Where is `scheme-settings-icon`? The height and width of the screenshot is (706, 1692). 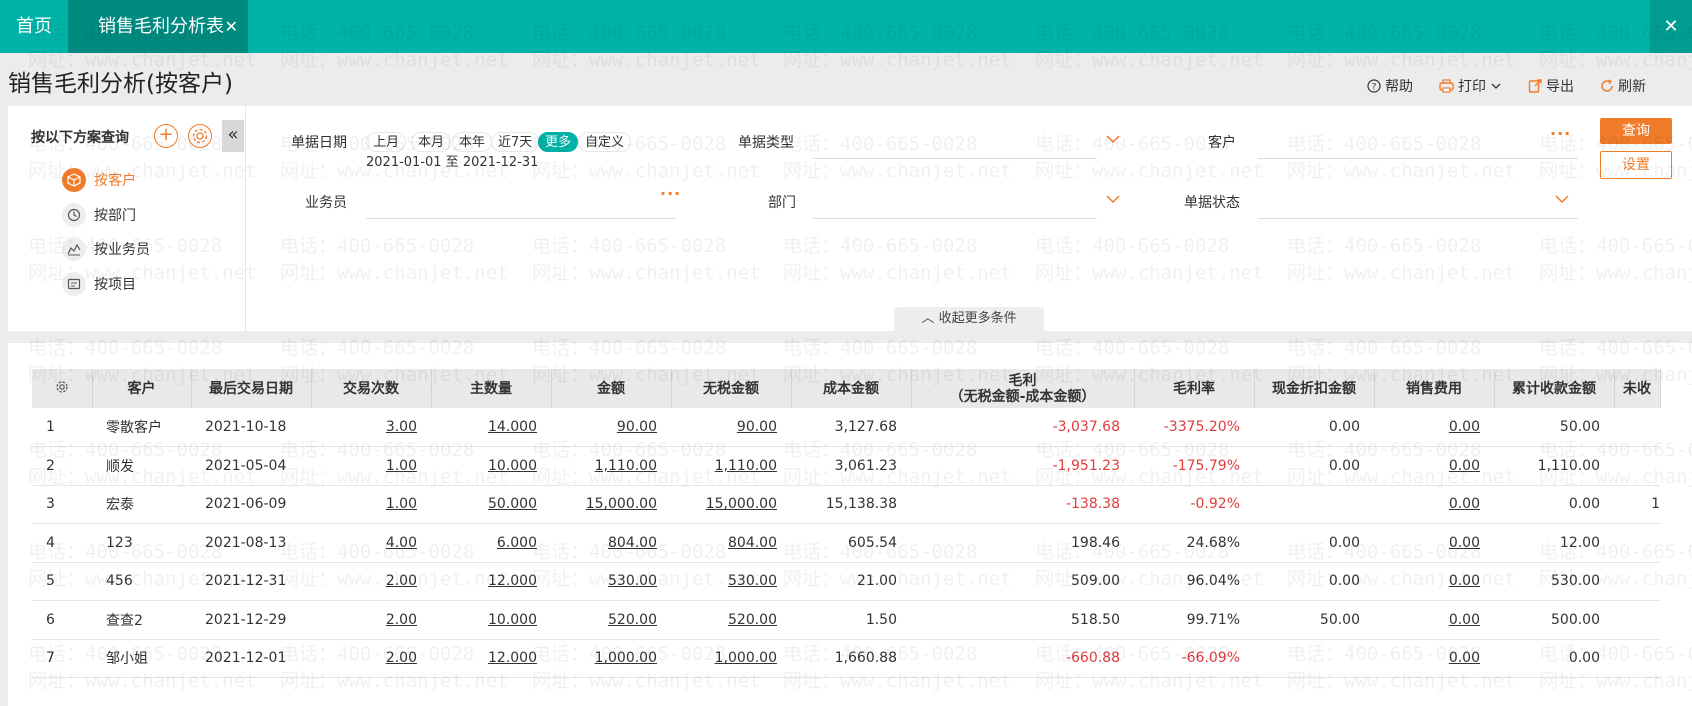 scheme-settings-icon is located at coordinates (200, 136).